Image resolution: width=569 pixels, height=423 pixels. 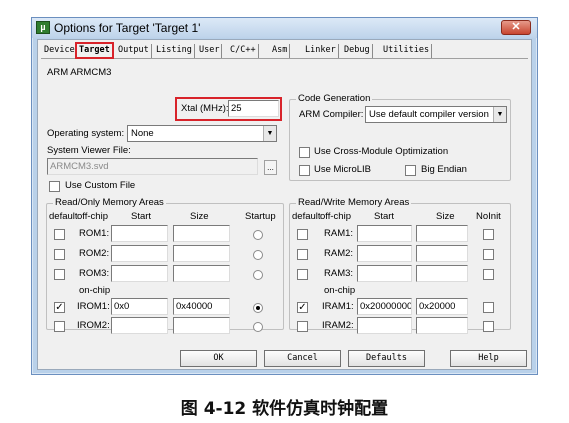 What do you see at coordinates (258, 255) in the screenshot?
I see `rom2-startup-radio` at bounding box center [258, 255].